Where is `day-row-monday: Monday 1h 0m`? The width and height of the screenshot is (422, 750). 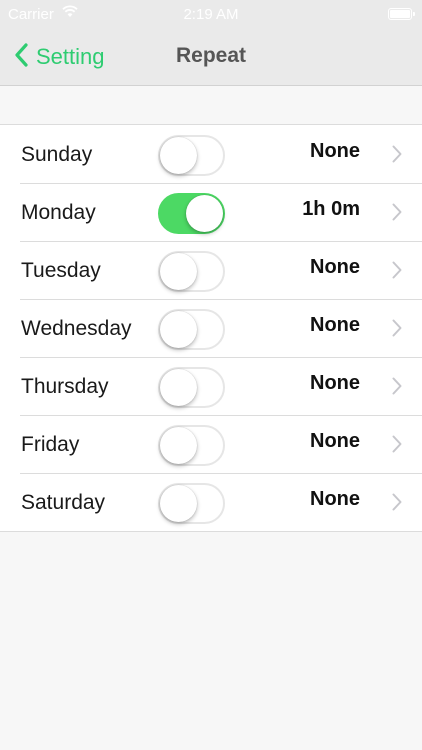
day-row-monday: Monday 1h 0m is located at coordinates (211, 212).